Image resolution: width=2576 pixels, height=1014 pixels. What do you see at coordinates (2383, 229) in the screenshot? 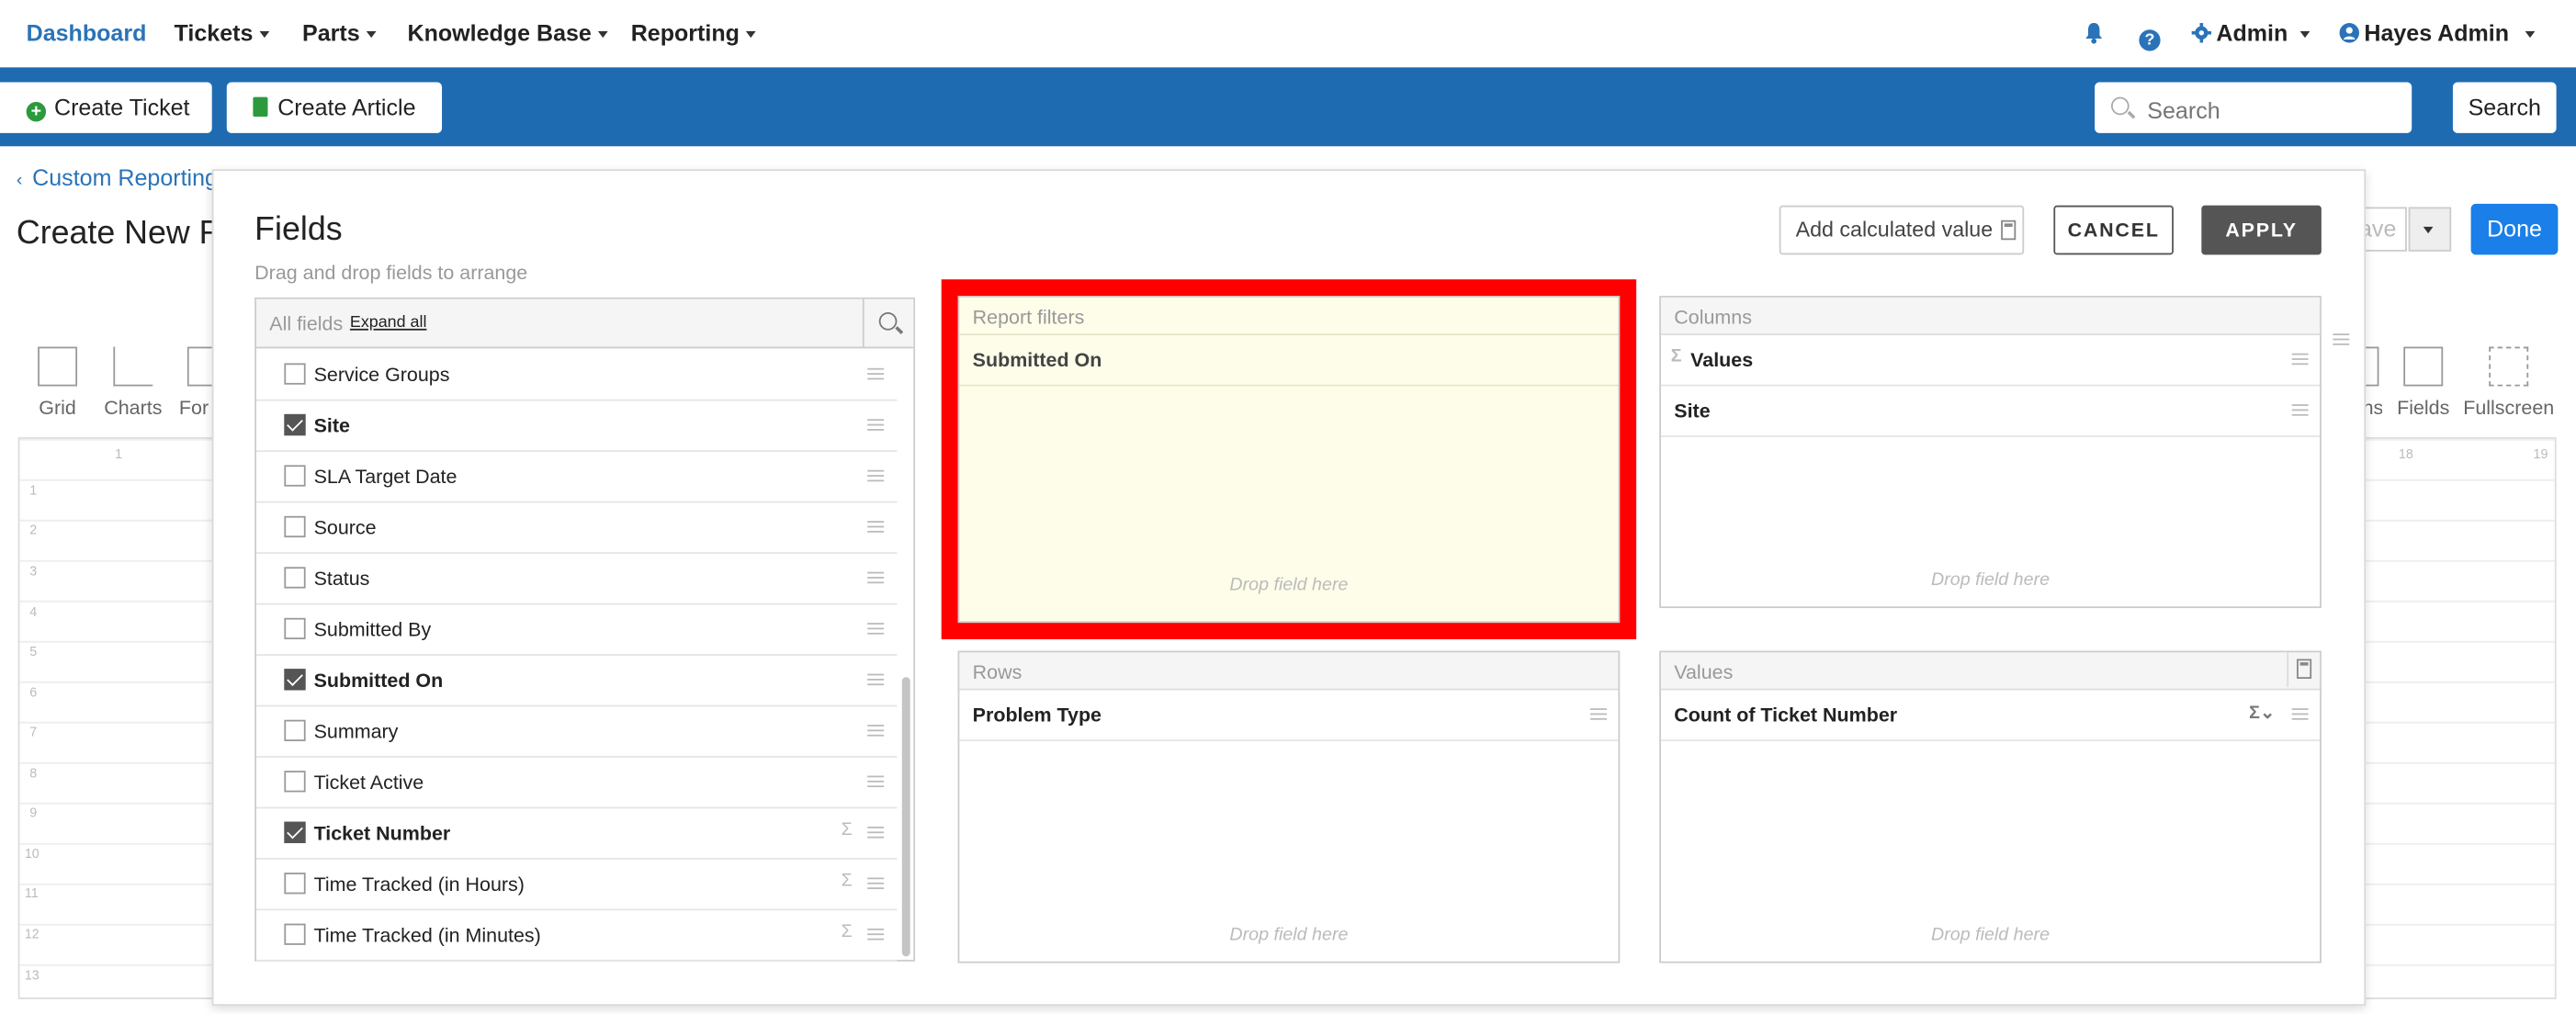
I see `save-button: ave` at bounding box center [2383, 229].